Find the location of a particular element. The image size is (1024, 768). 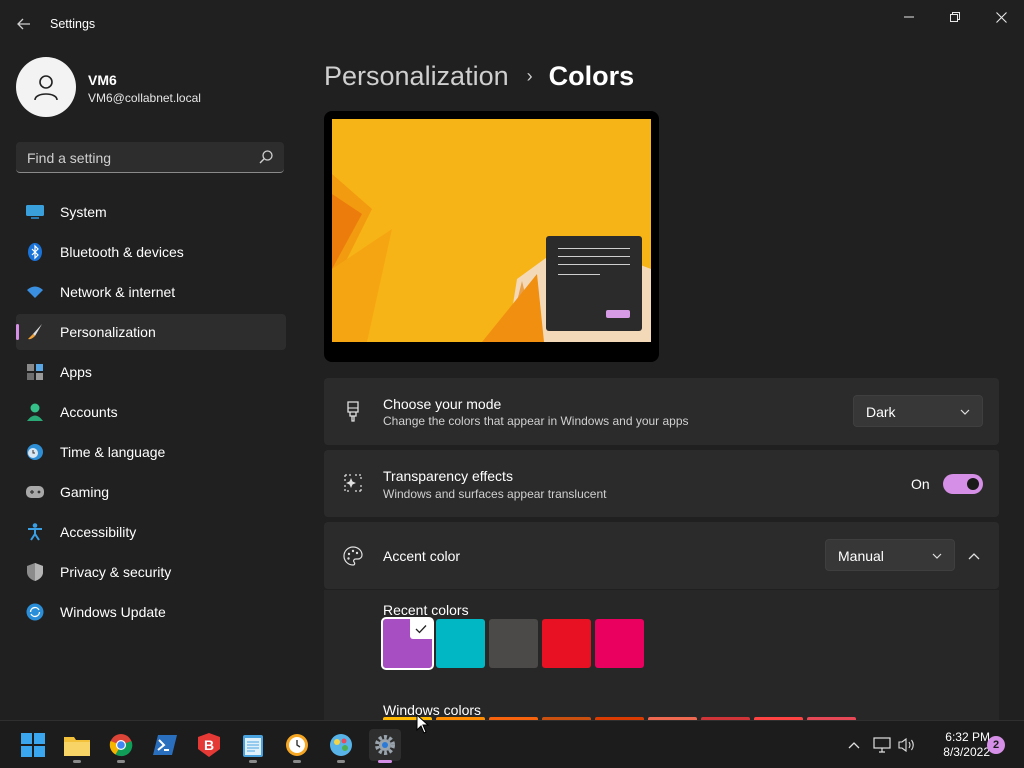

sidebar-item-bluetooth: Bluetooth & devices is located at coordinates (151, 252).